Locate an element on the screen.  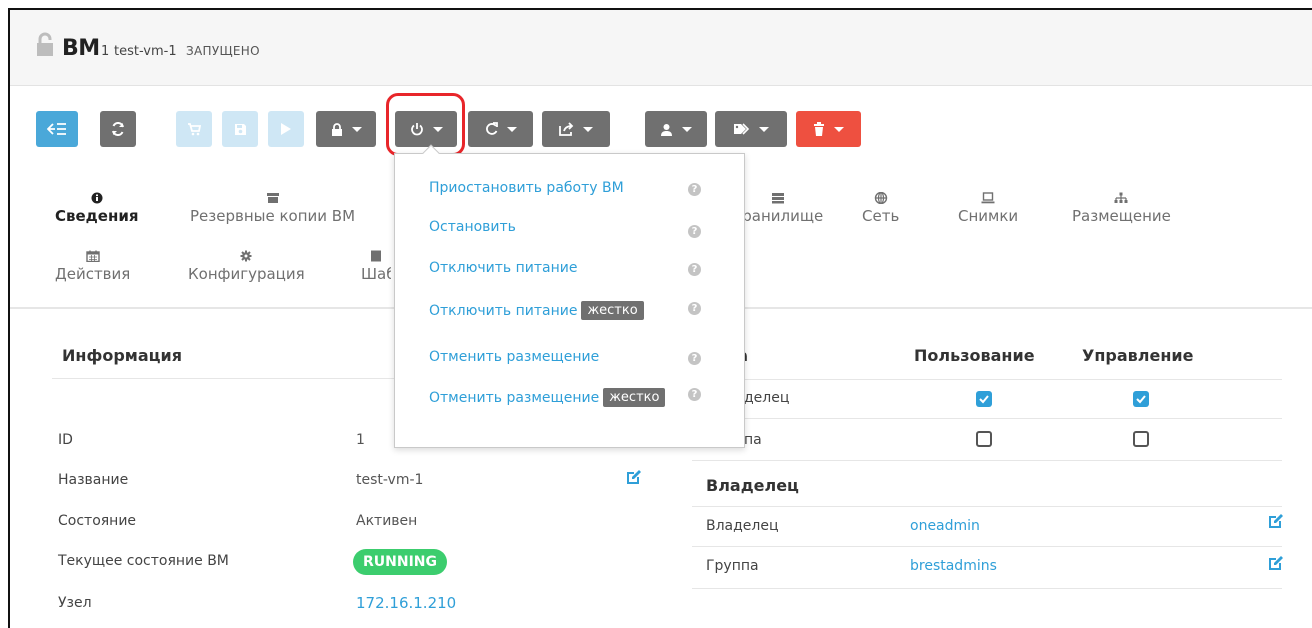
share-icon is located at coordinates (566, 129).